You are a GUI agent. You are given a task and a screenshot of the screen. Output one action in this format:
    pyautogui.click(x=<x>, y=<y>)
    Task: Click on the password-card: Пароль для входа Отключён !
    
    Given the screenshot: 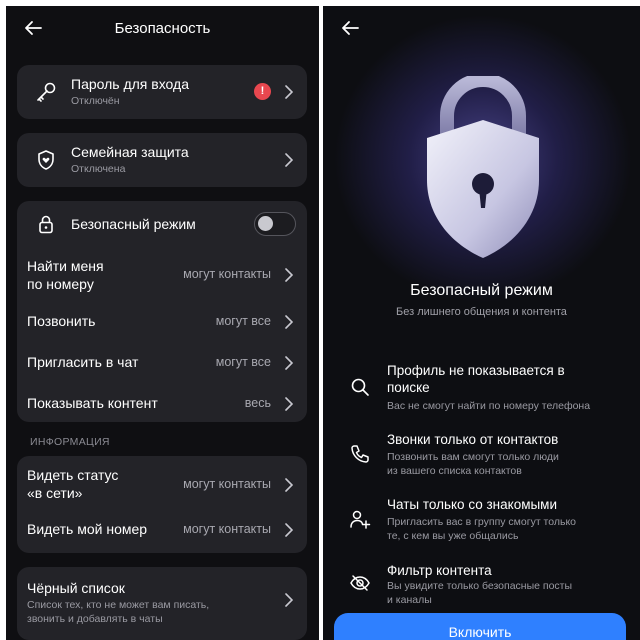 What is the action you would take?
    pyautogui.click(x=162, y=92)
    